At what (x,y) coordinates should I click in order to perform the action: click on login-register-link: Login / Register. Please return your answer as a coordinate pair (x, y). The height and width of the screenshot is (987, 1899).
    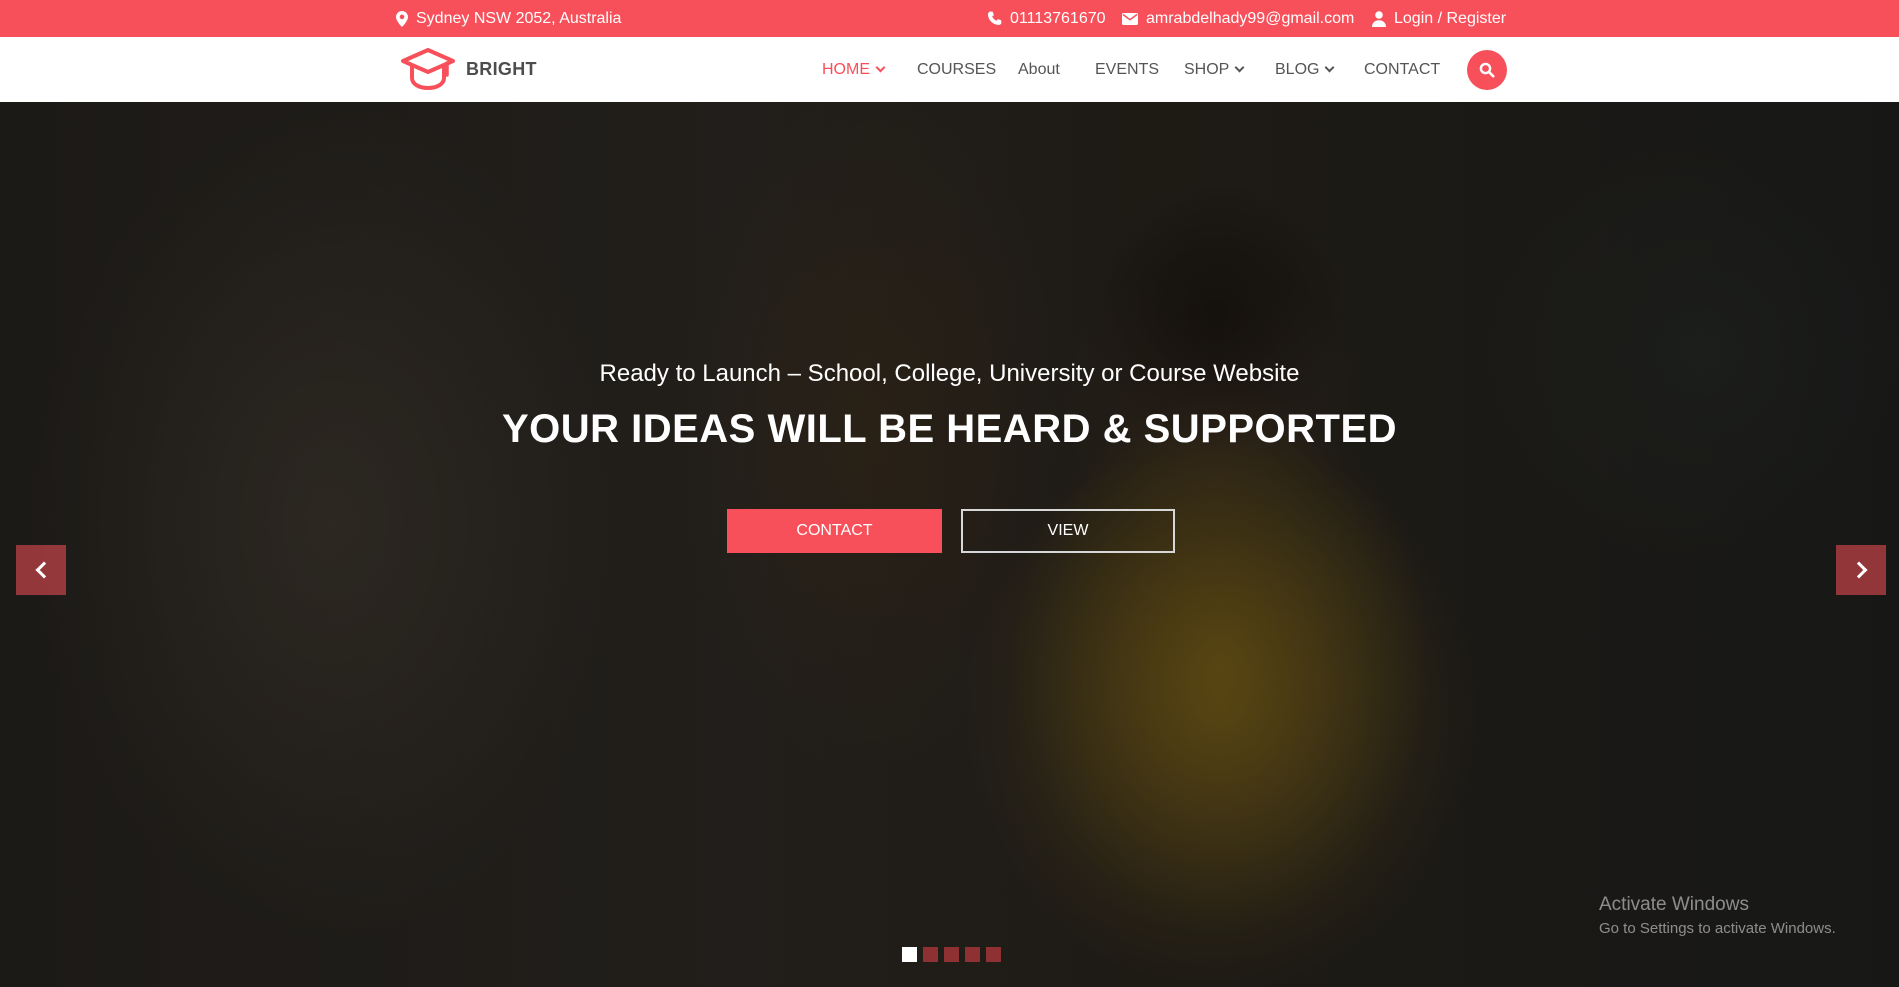
    Looking at the image, I should click on (1439, 18).